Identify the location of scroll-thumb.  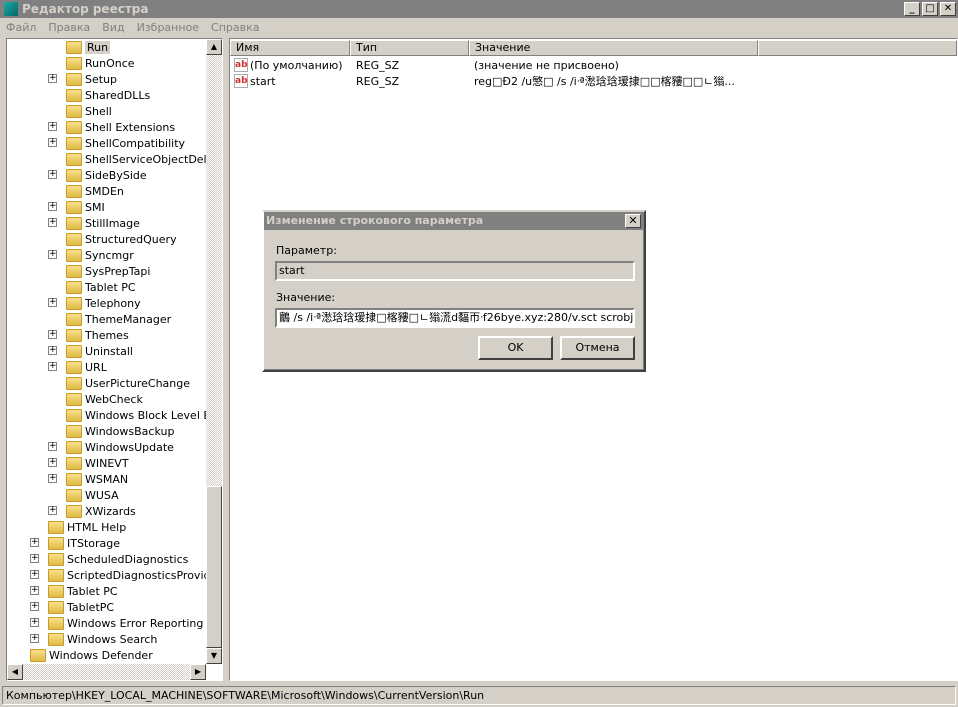
(214, 567).